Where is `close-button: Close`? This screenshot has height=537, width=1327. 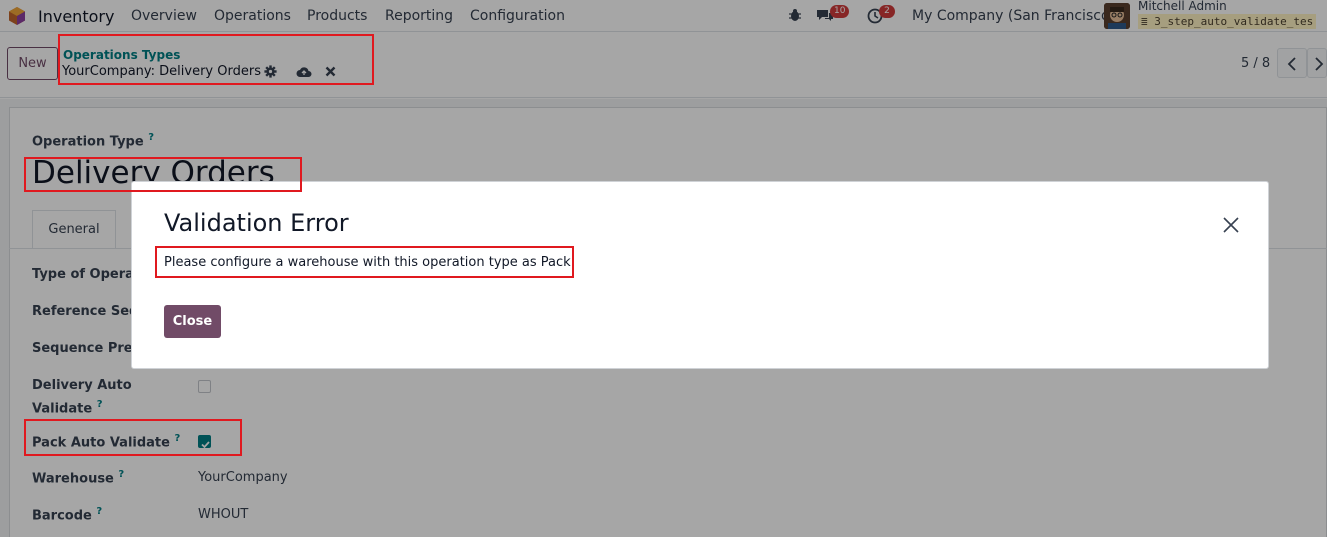
close-button: Close is located at coordinates (192, 321).